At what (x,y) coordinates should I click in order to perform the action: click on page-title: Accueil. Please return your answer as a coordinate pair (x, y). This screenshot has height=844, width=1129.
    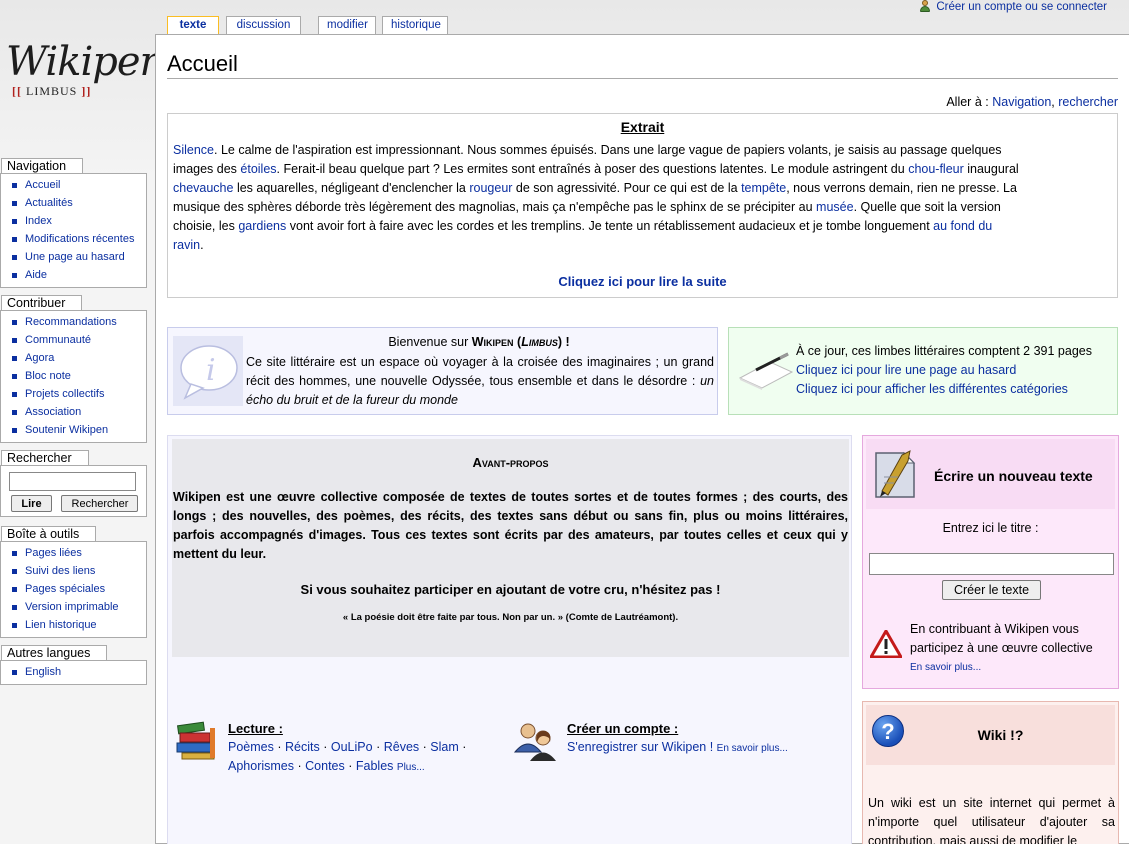
    Looking at the image, I should click on (202, 63).